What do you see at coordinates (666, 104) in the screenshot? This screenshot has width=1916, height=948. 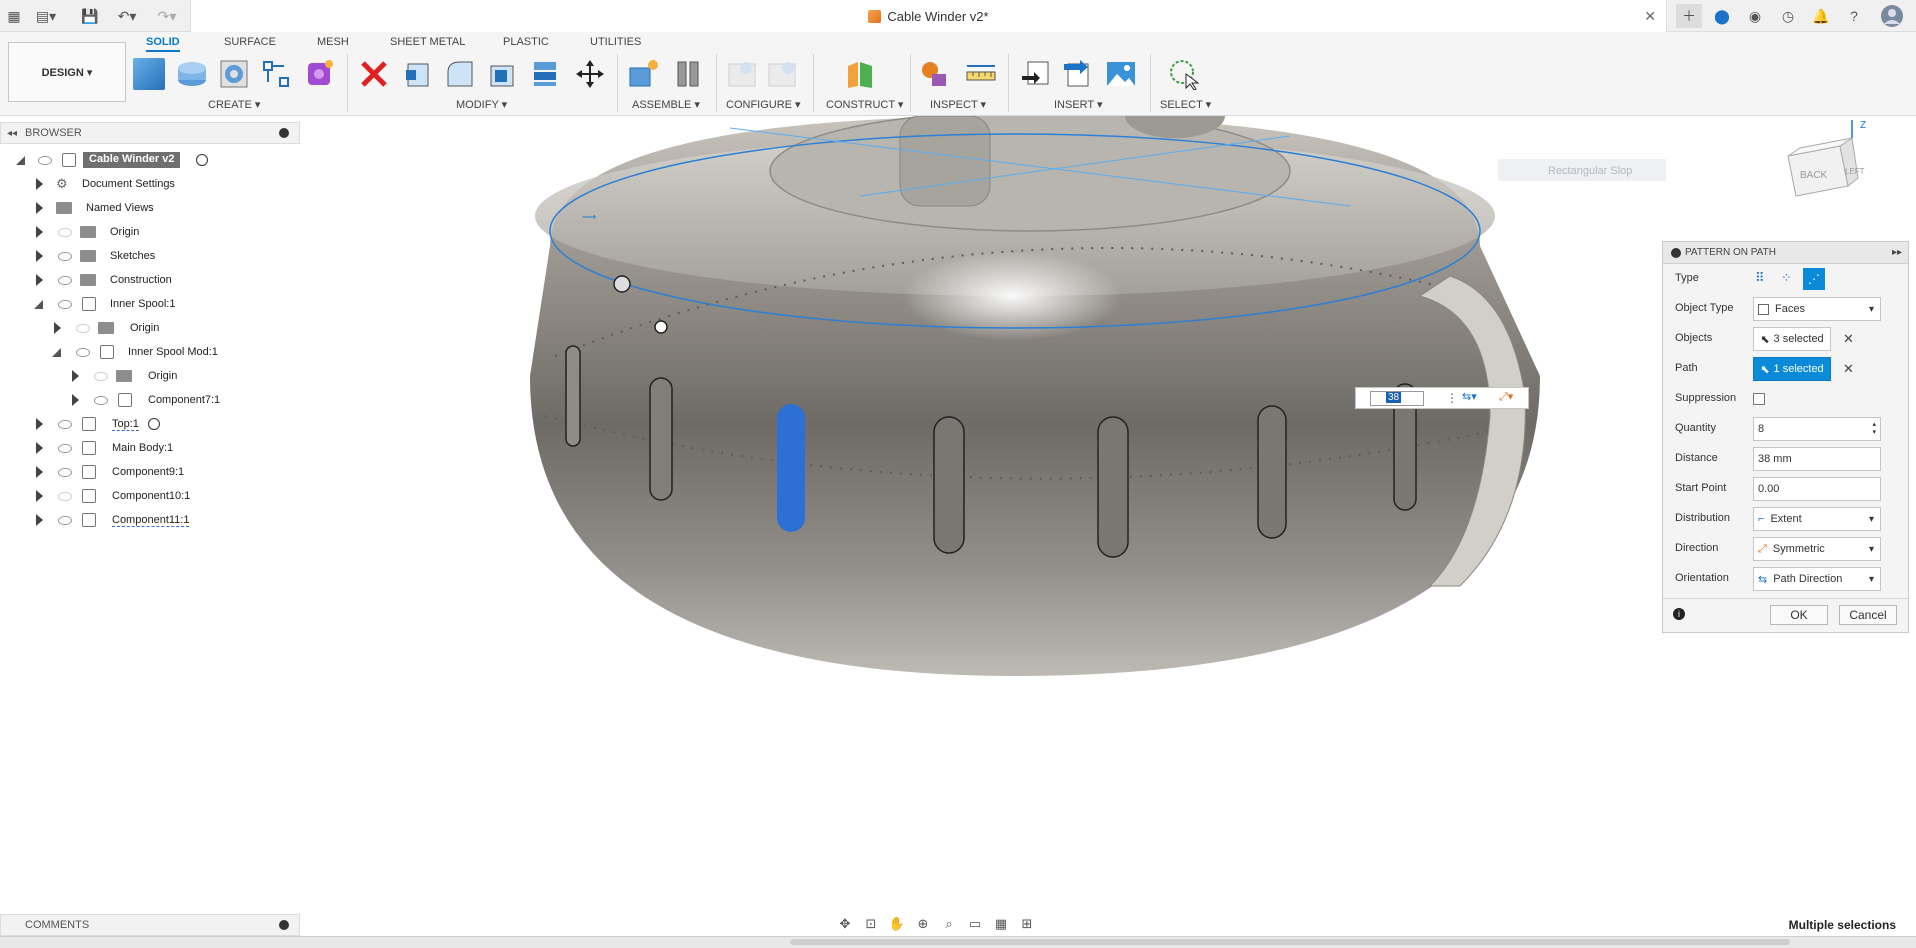 I see `group-assemble: ASSEMBLE ▾` at bounding box center [666, 104].